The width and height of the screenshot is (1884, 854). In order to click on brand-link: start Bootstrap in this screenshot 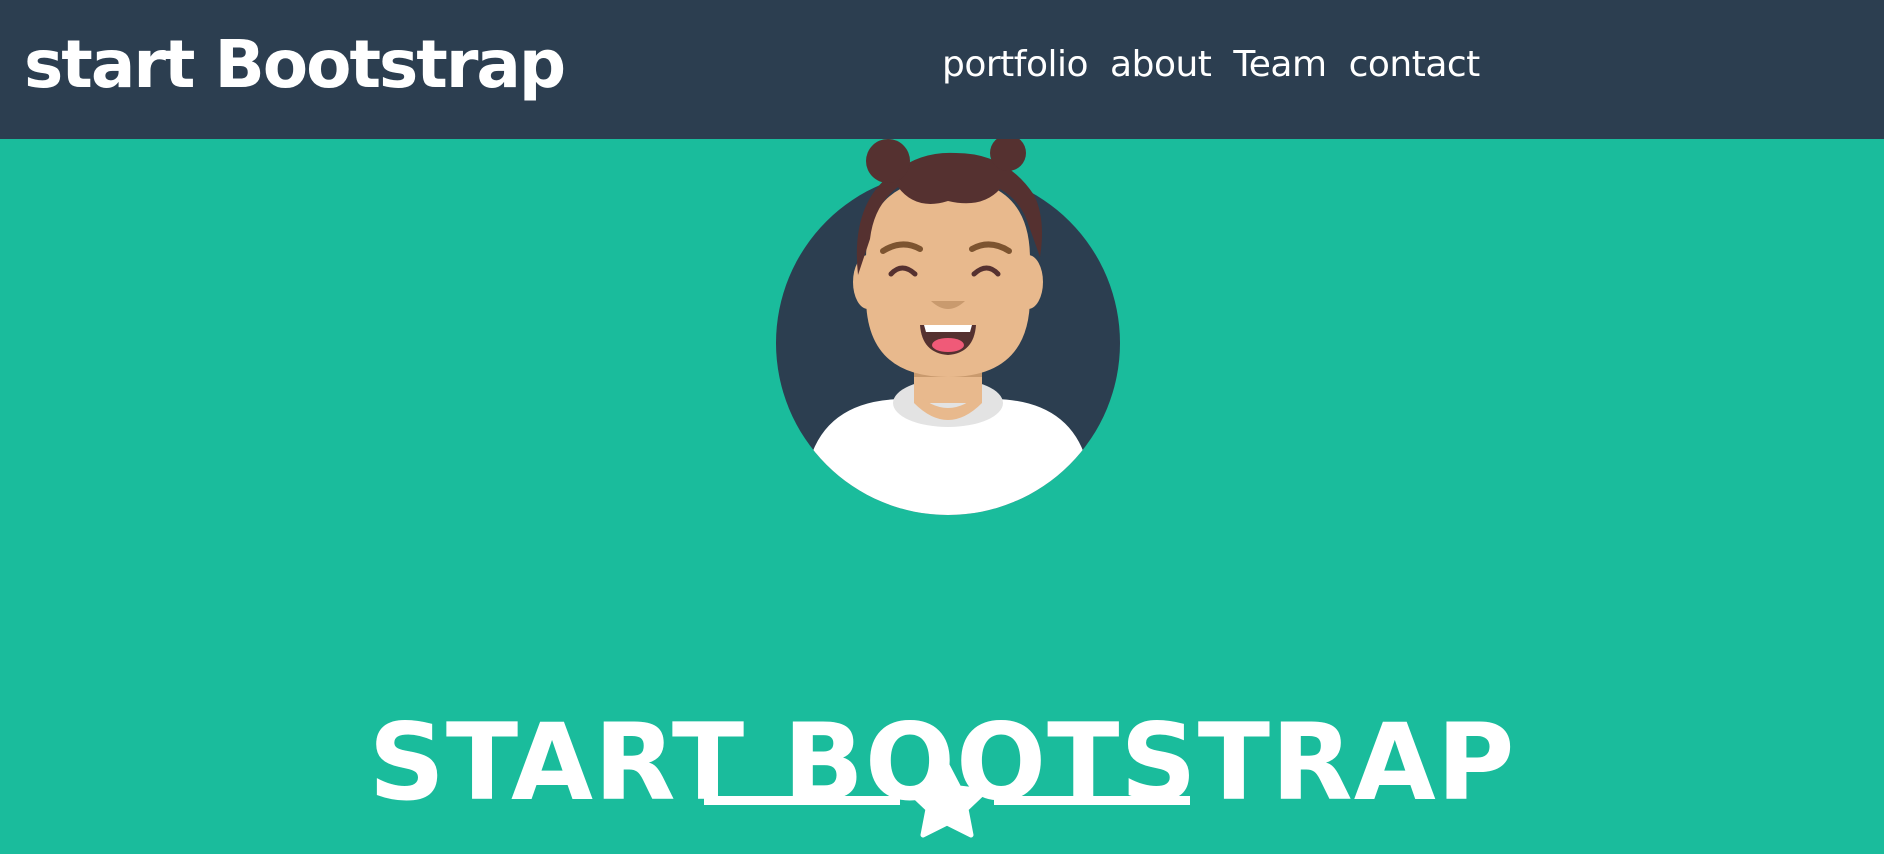, I will do `click(295, 65)`.